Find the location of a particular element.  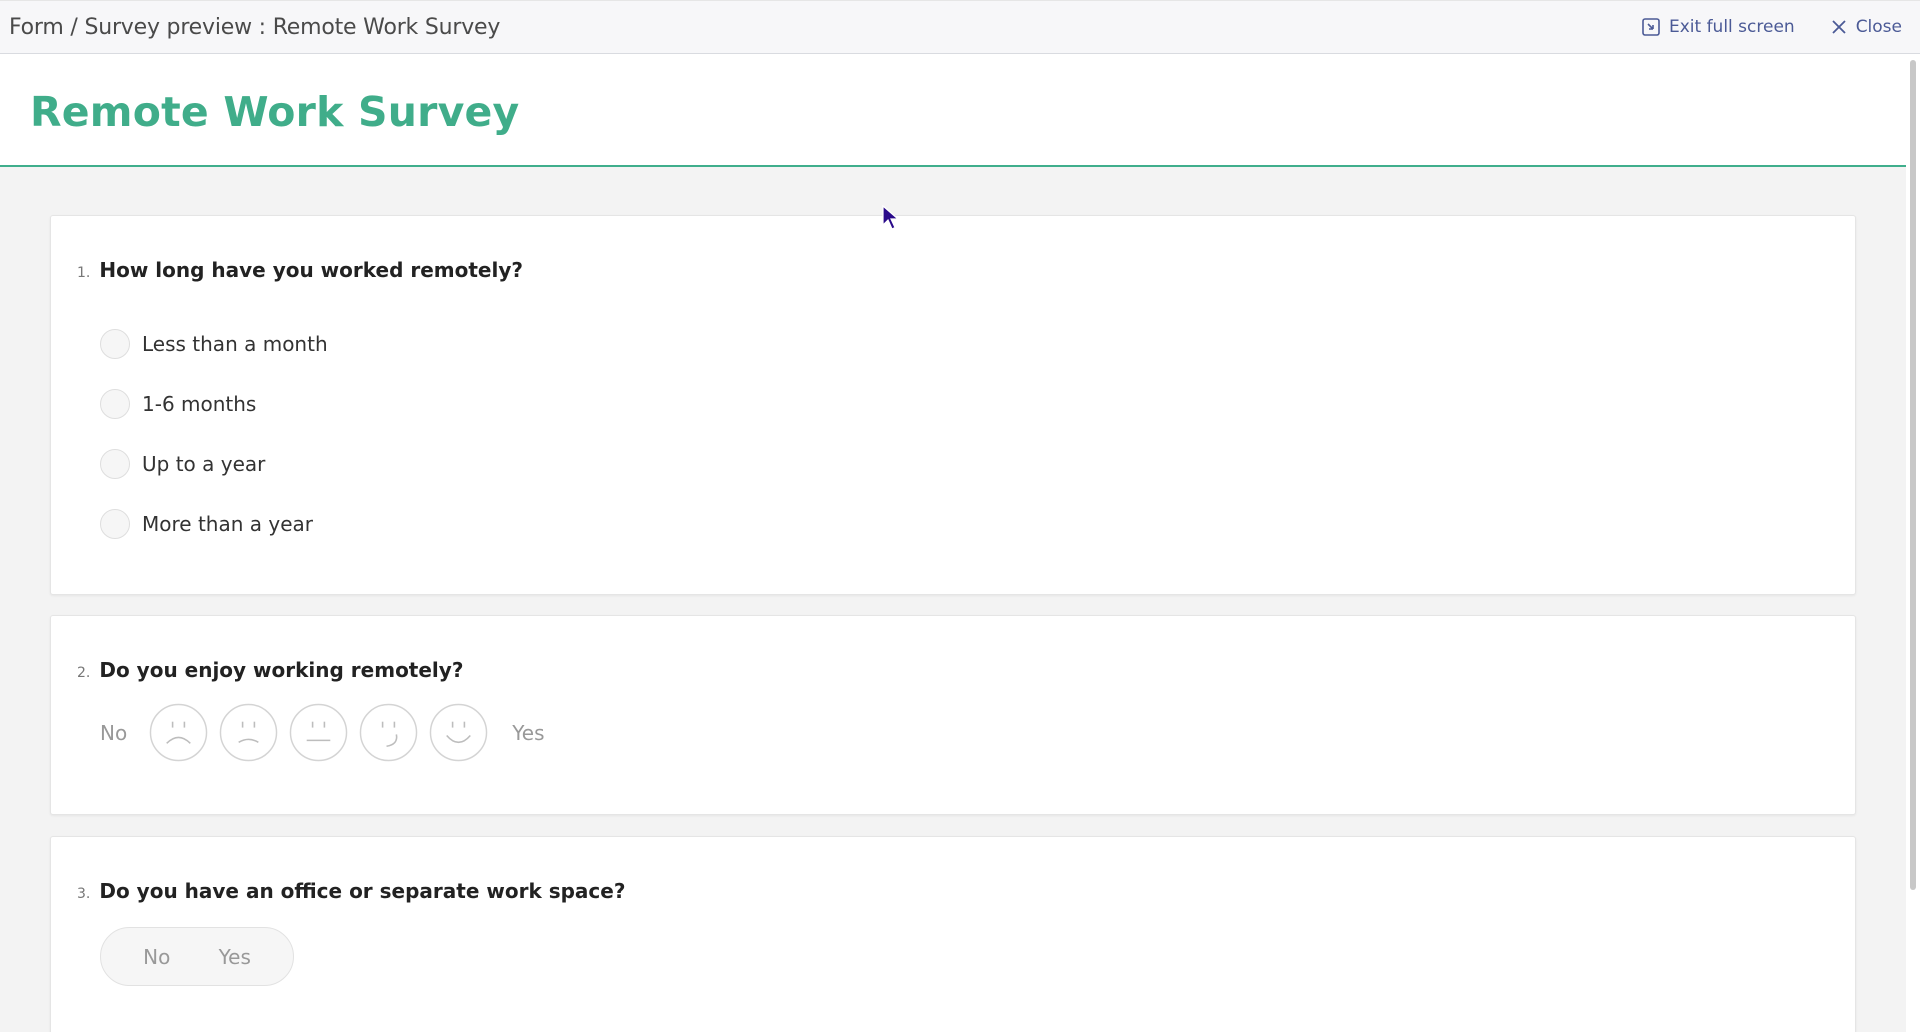

question-header: 1. How long have you worked remotely? is located at coordinates (300, 270).